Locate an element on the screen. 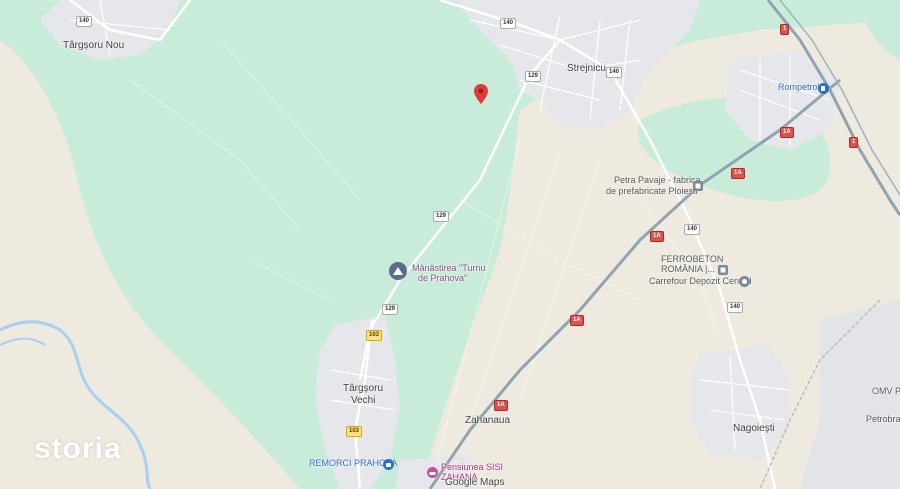  place-label-nagoiesti: Nagoiești is located at coordinates (754, 428).